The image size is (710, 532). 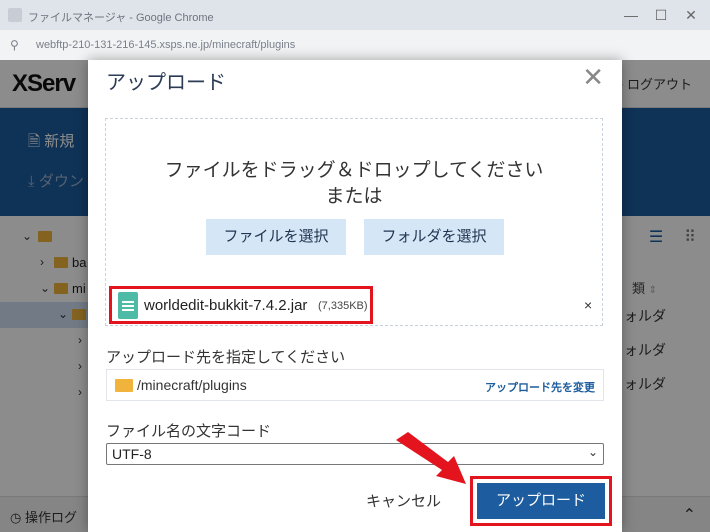 What do you see at coordinates (355, 454) in the screenshot?
I see `encoding-select: UTF-8 ⌄` at bounding box center [355, 454].